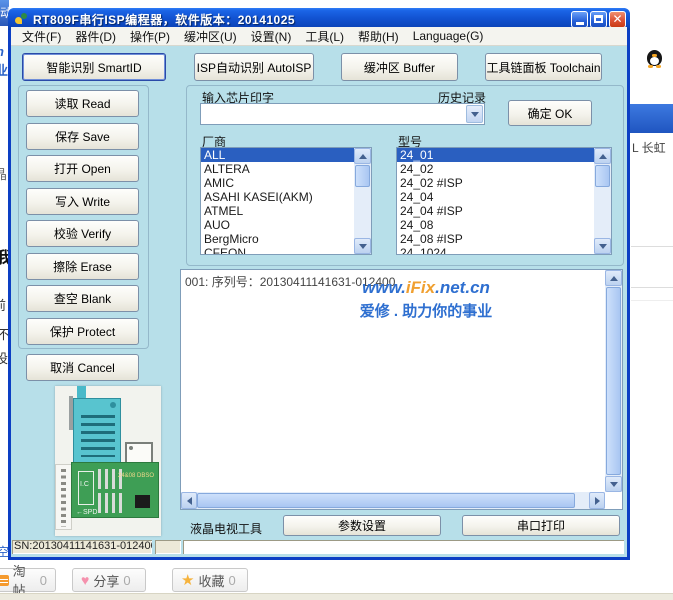  I want to click on smart-id-button: 智能识别 SmartID, so click(94, 67).